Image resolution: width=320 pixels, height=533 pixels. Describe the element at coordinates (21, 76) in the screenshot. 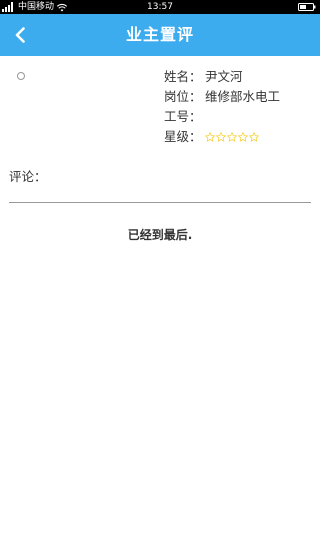

I see `avatar` at that location.